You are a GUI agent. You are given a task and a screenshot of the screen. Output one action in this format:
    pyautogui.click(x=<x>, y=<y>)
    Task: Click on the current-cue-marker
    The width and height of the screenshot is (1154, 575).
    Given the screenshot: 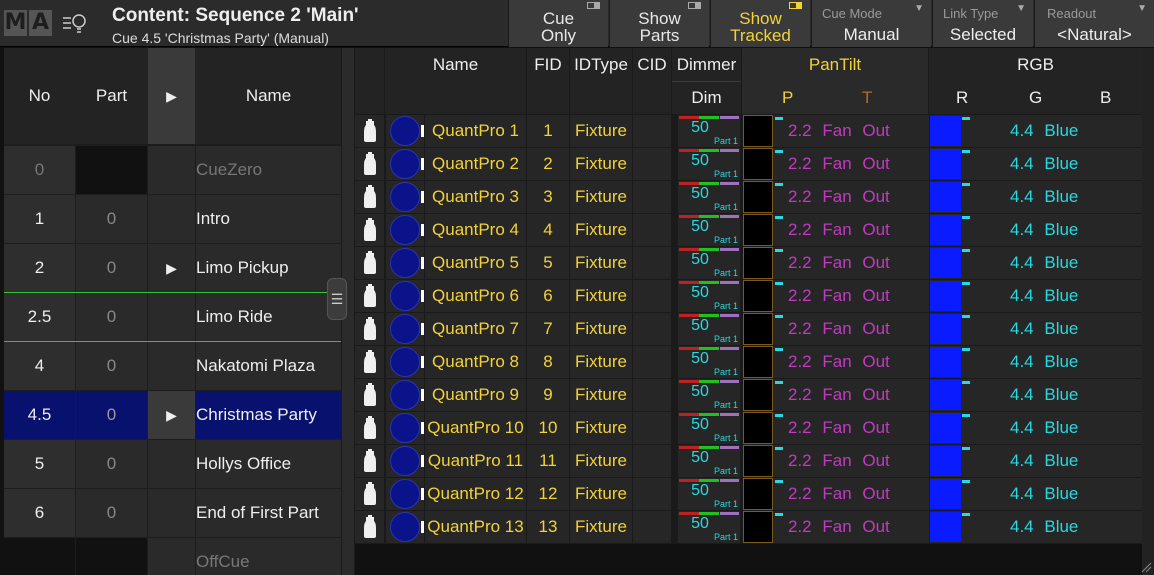 What is the action you would take?
    pyautogui.click(x=172, y=292)
    